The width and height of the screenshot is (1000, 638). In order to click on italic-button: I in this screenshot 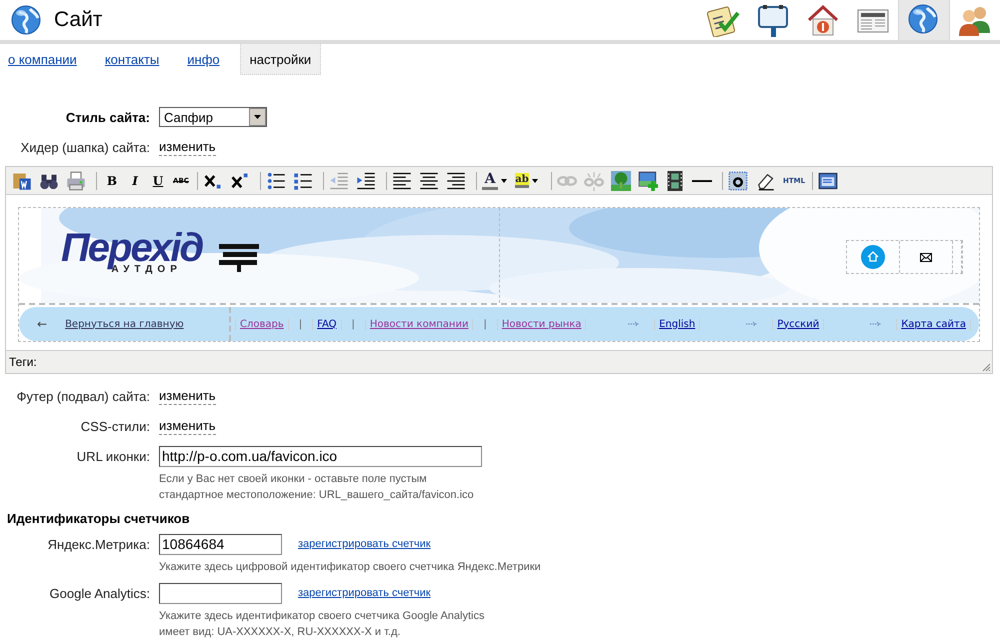, I will do `click(135, 180)`.